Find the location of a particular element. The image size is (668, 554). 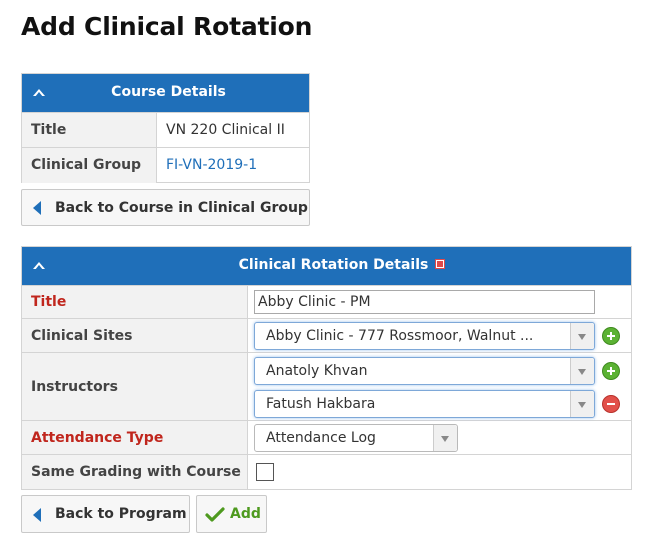

clinical-group-label: Clinical Group is located at coordinates (89, 165).